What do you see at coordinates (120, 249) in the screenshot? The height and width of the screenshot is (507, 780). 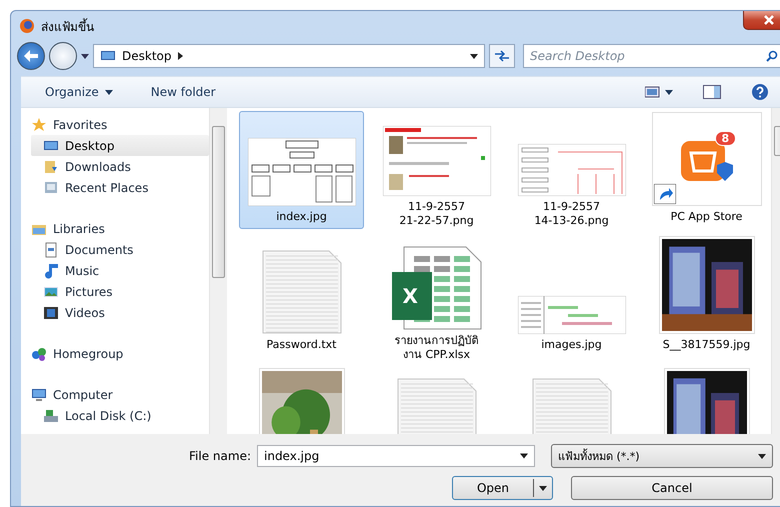 I see `sidebar-item: Documents` at bounding box center [120, 249].